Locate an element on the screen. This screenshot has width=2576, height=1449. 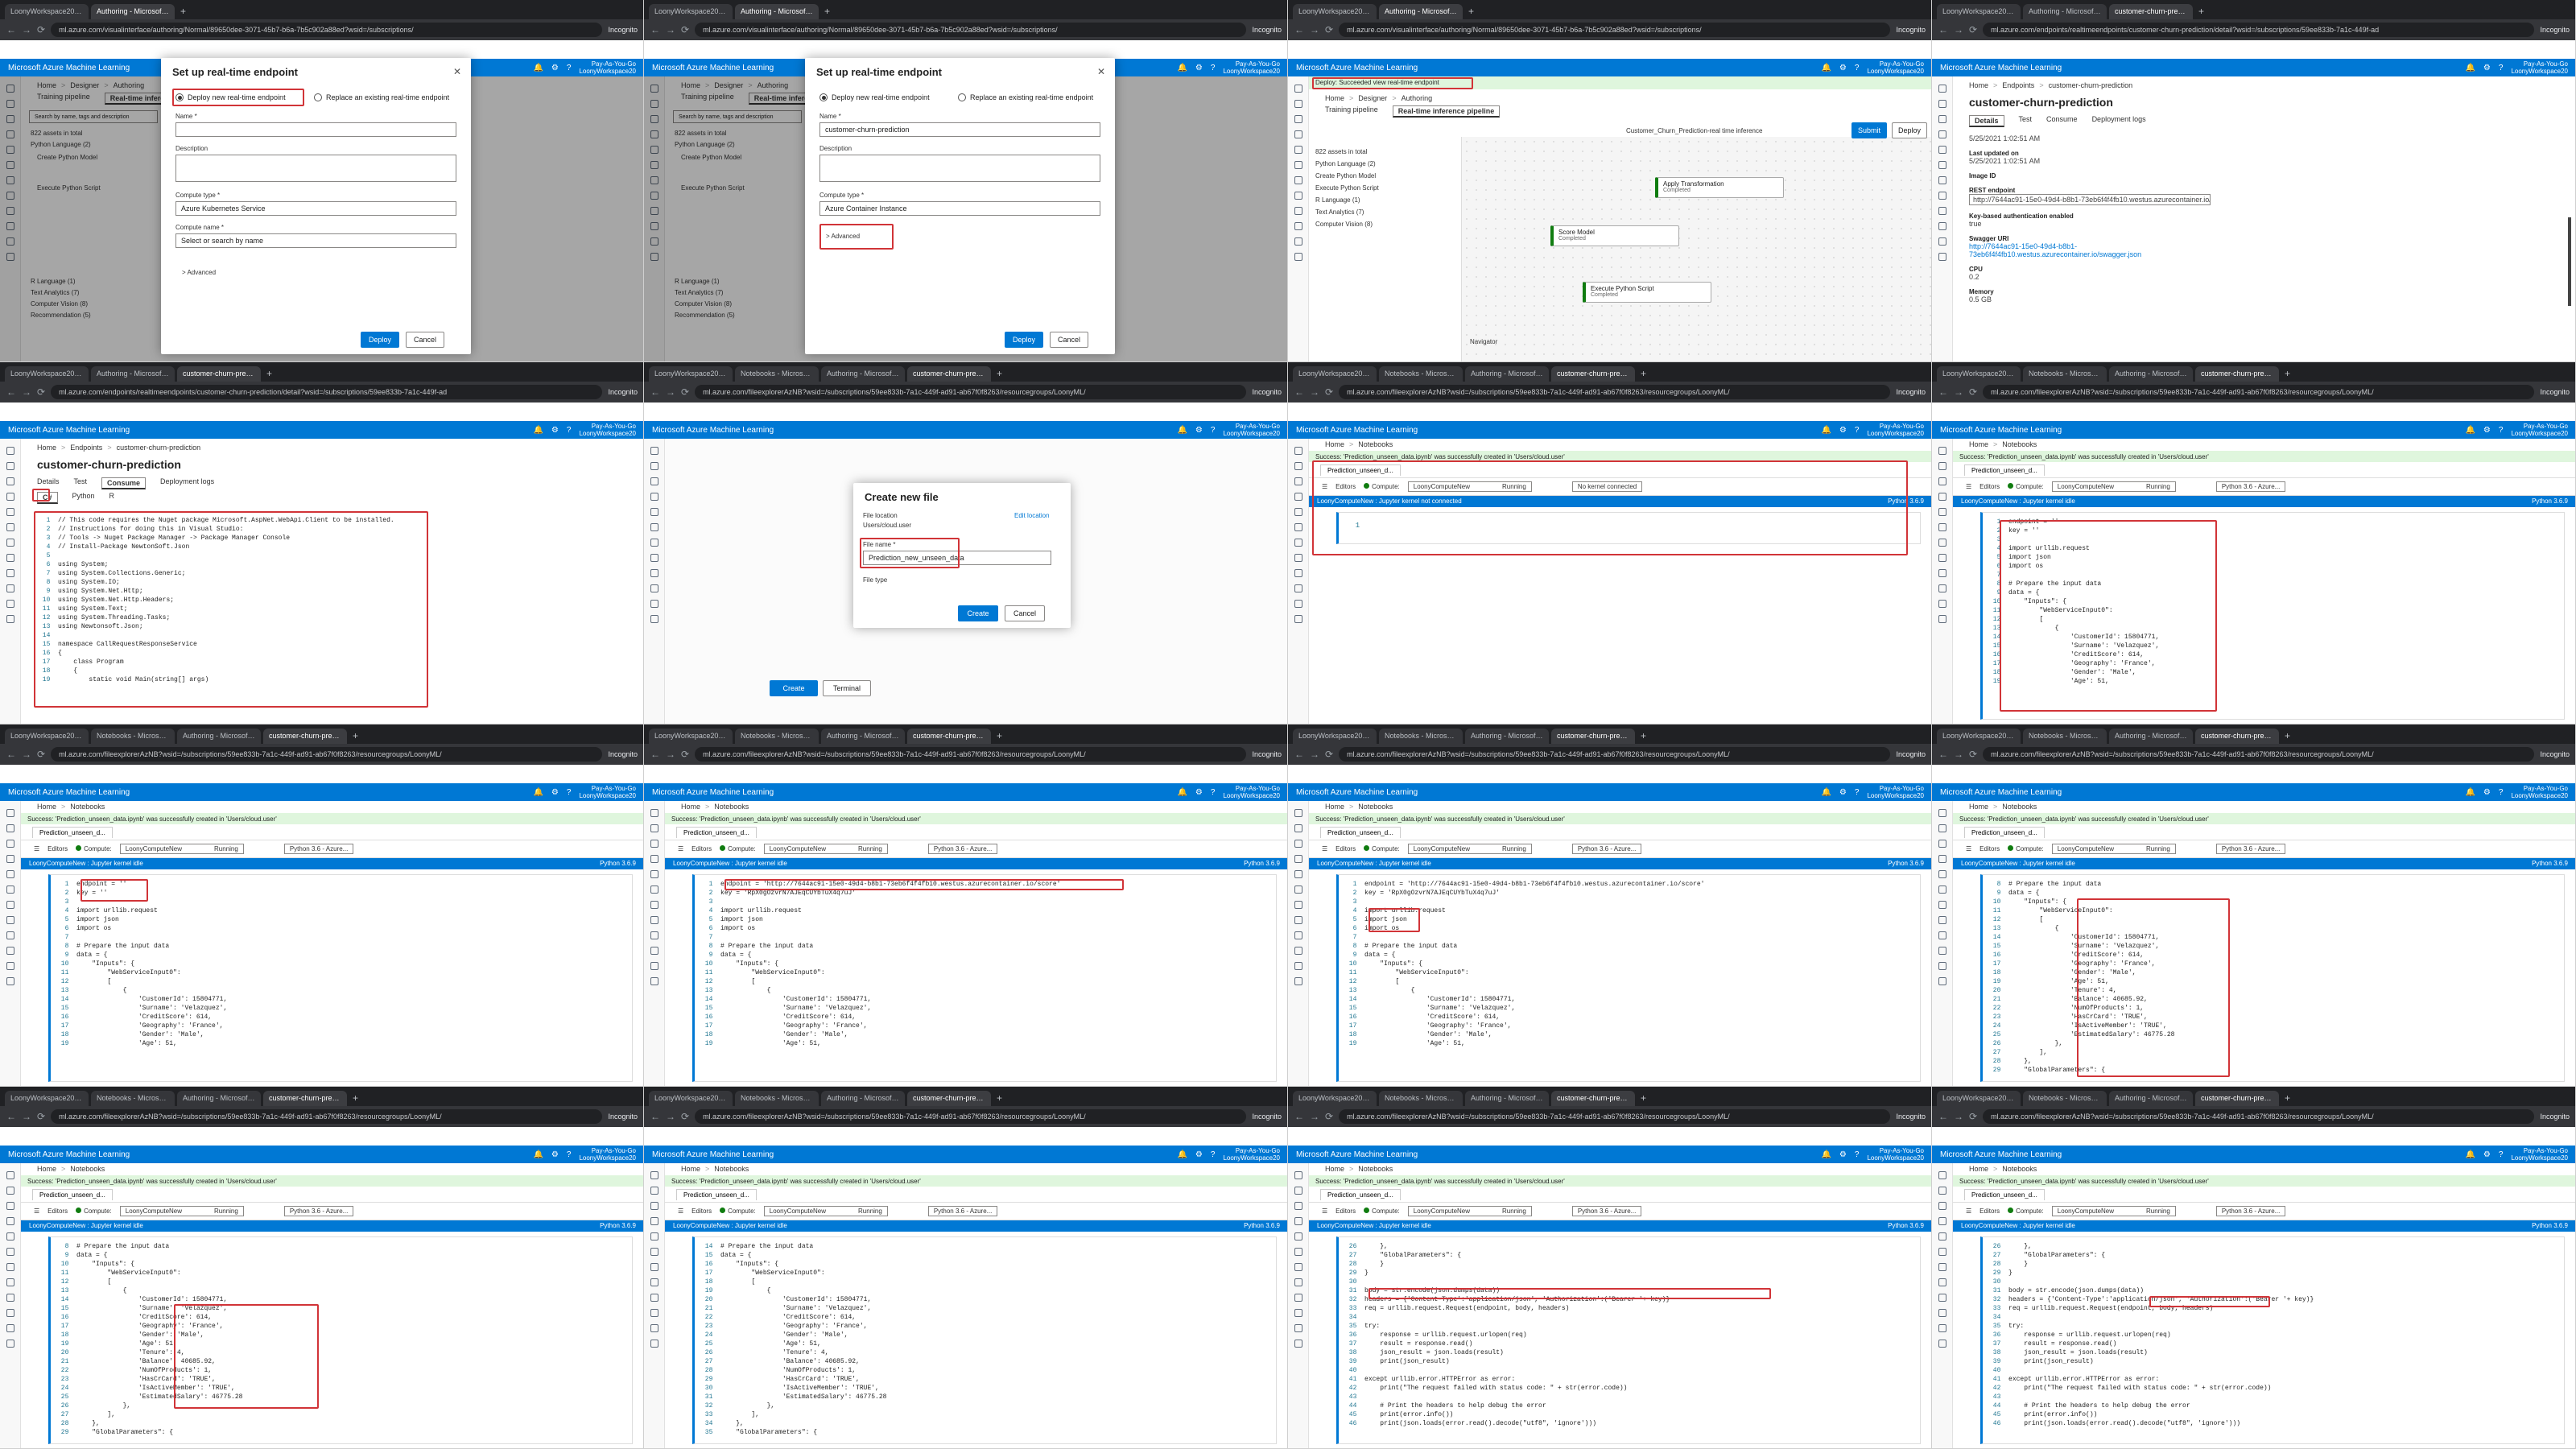
breadcrumb-item: customer-churn-prediction is located at coordinates (2091, 85).